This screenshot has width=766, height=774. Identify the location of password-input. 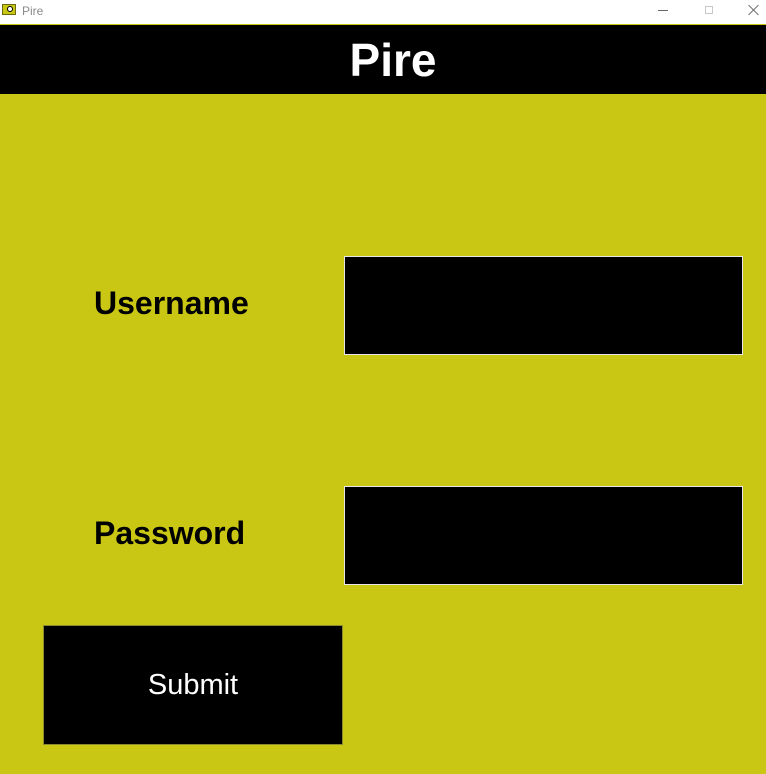
(543, 535).